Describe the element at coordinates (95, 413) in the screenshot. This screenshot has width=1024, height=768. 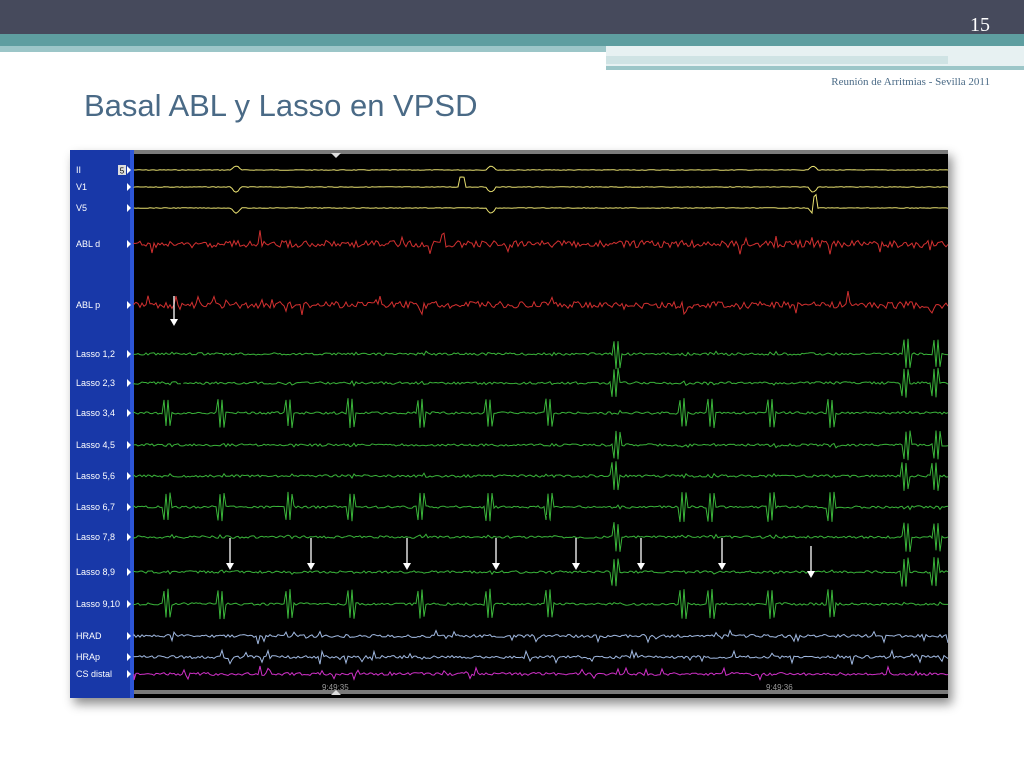
I see `channel-label: Lasso 3,4` at that location.